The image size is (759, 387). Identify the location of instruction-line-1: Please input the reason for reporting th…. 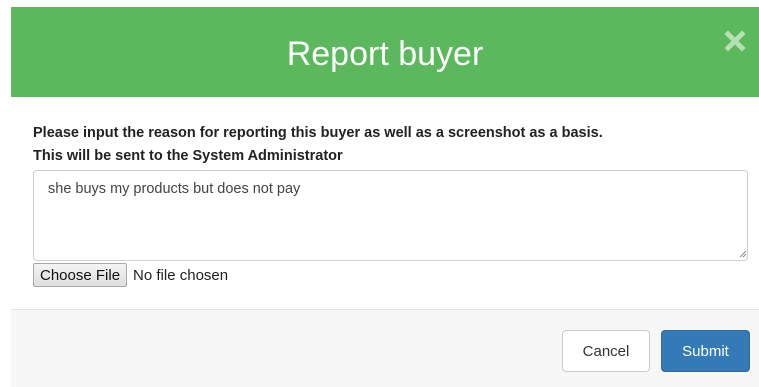
(318, 133).